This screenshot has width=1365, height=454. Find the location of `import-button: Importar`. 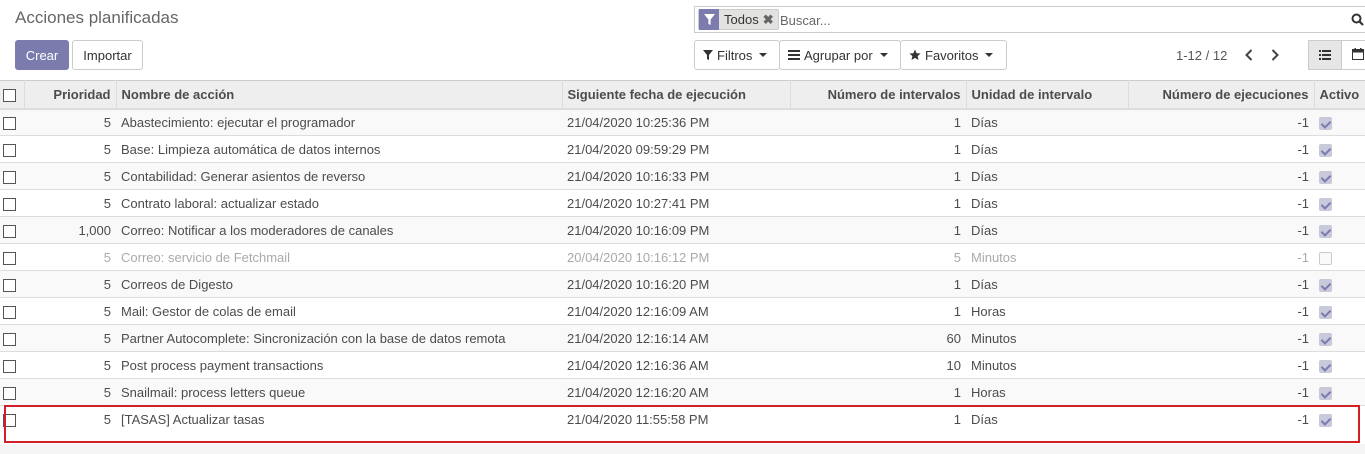

import-button: Importar is located at coordinates (107, 55).